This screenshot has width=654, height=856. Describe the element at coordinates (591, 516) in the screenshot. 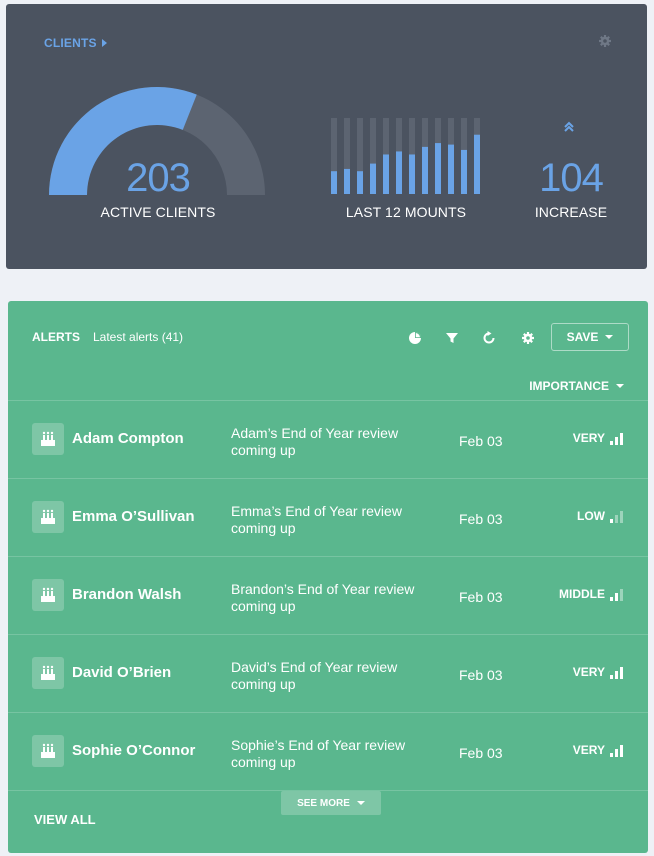

I see `importance-text: LOW` at that location.